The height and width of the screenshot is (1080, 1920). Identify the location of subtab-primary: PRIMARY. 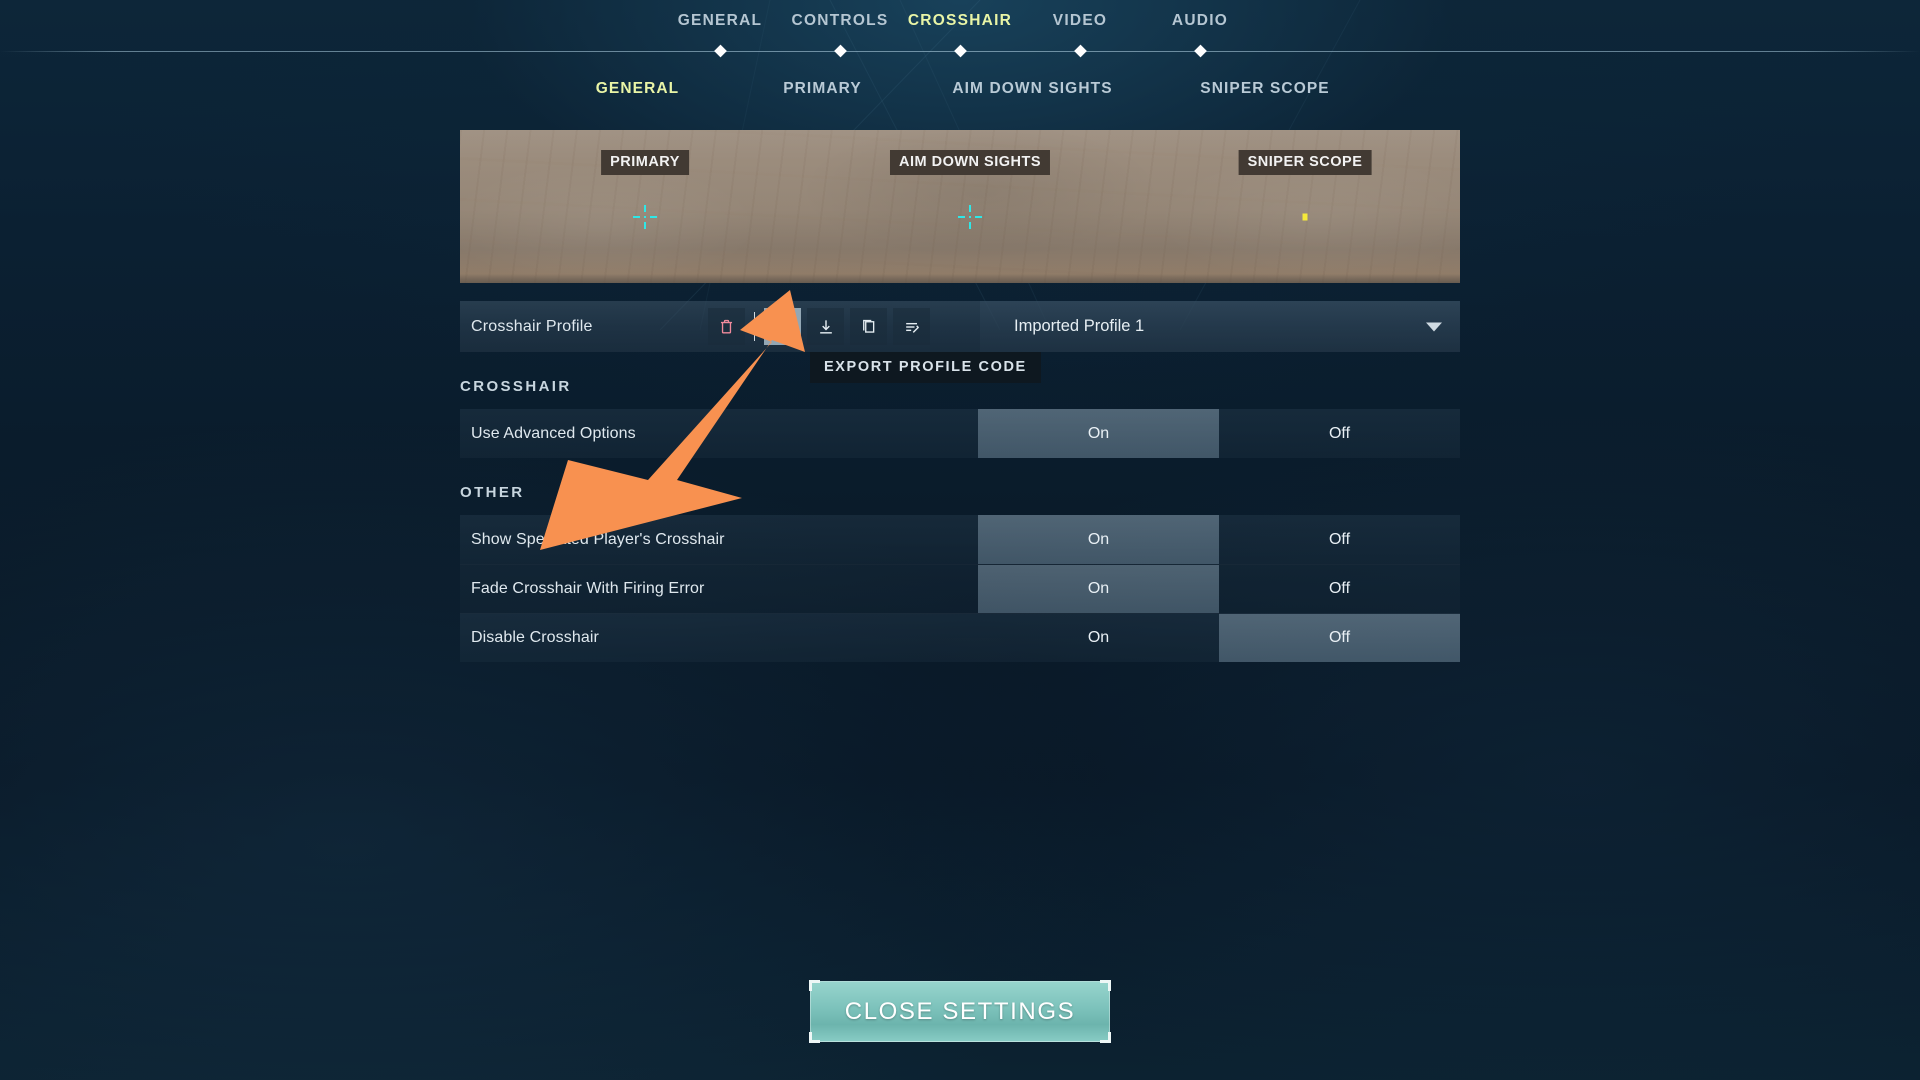
(823, 89).